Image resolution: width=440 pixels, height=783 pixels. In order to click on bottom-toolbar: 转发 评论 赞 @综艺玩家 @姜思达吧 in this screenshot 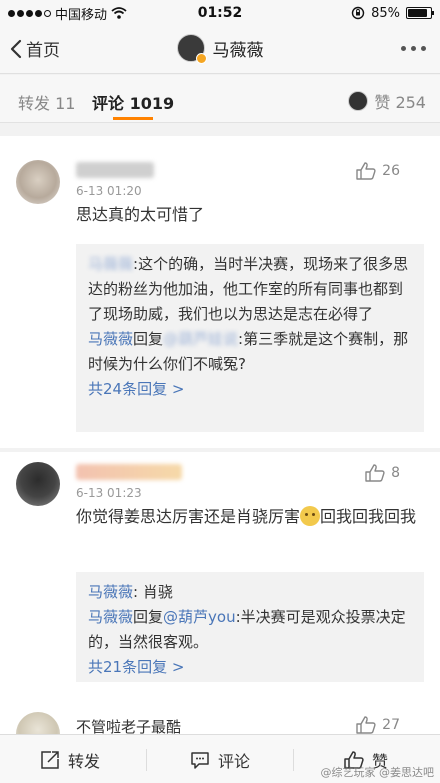, I will do `click(220, 758)`.